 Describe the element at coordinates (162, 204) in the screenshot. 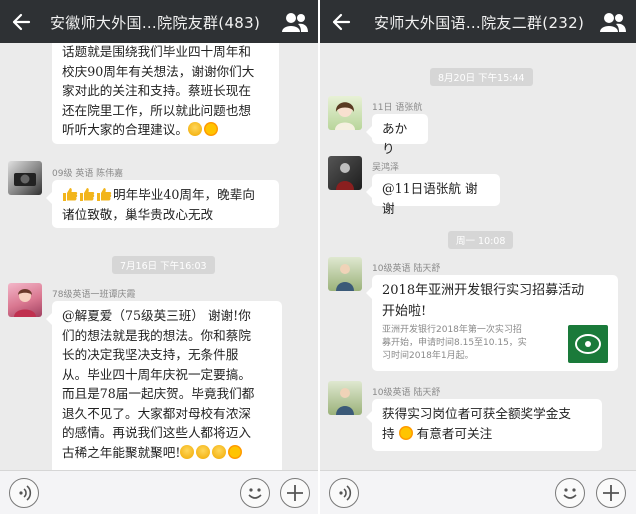

I see `message-bubble: 明年毕业40周年，晚辈向 诸位致敬，巢华贵改心无改` at that location.